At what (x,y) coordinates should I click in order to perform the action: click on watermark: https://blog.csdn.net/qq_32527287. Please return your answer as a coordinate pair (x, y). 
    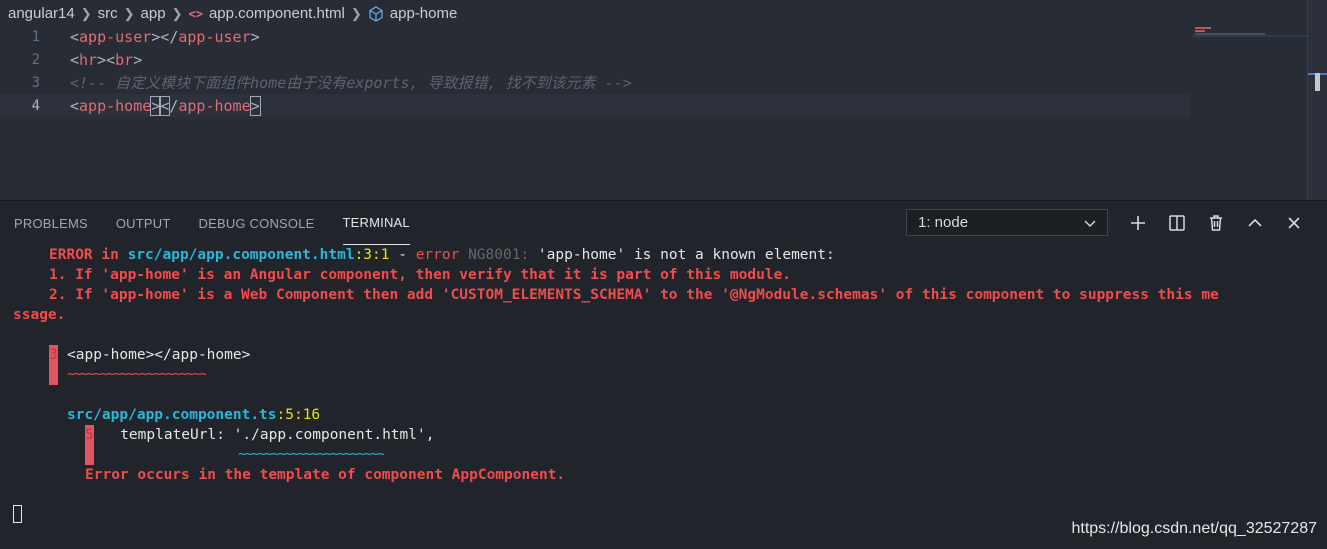
    Looking at the image, I should click on (1194, 528).